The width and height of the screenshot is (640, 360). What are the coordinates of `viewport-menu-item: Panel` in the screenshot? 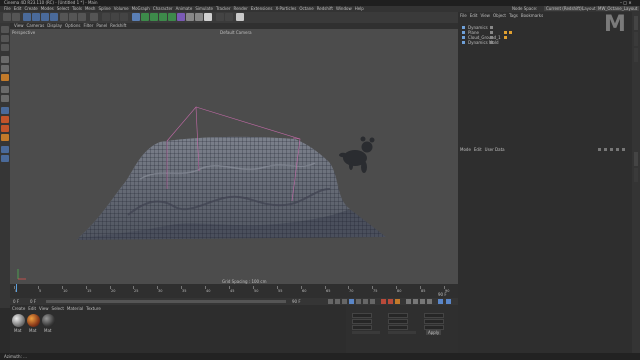 It's located at (101, 25).